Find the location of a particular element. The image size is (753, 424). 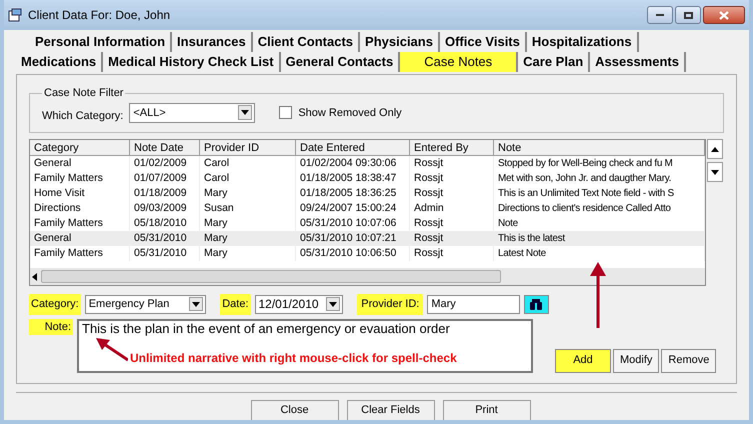

table-cell: Rossjt is located at coordinates (452, 253).